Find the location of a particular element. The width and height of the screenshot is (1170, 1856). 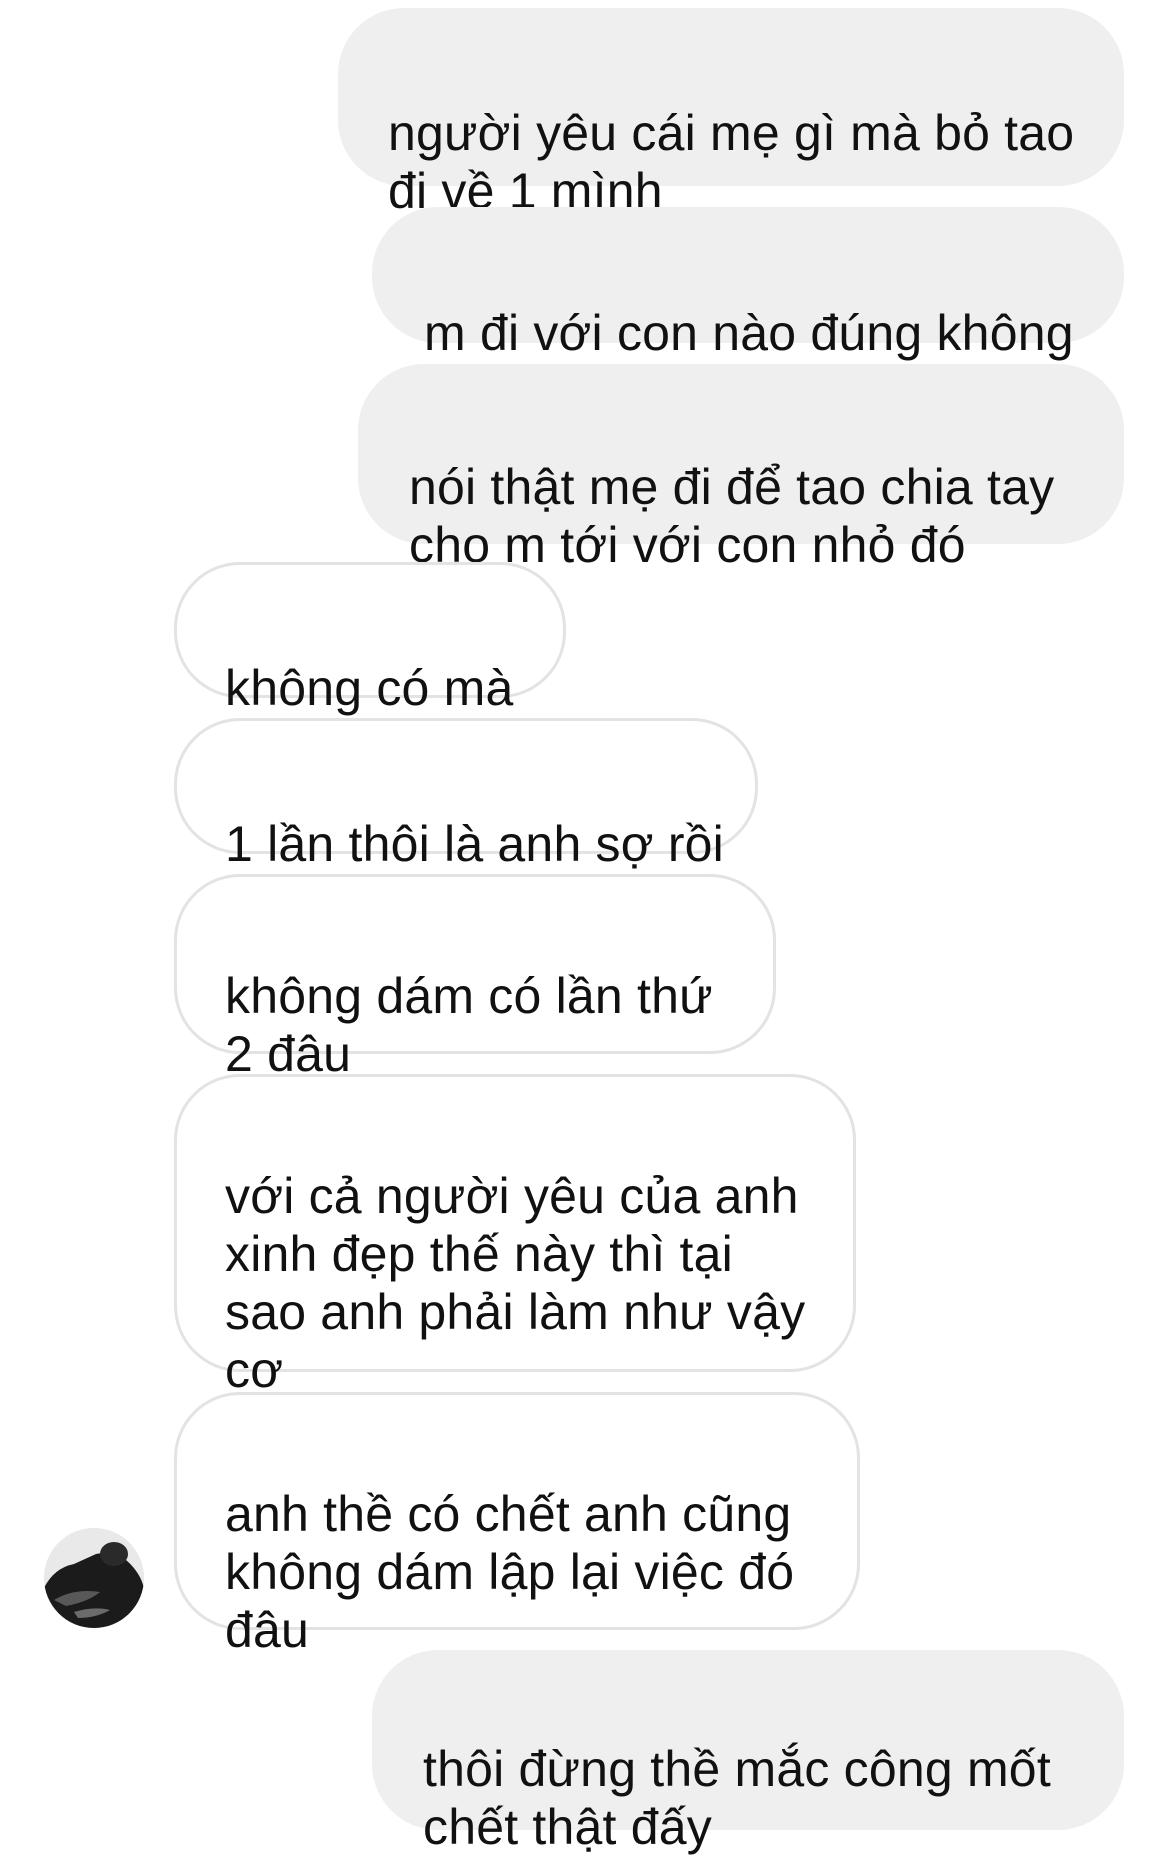

profile-photo-avatar-icon is located at coordinates (94, 1578).